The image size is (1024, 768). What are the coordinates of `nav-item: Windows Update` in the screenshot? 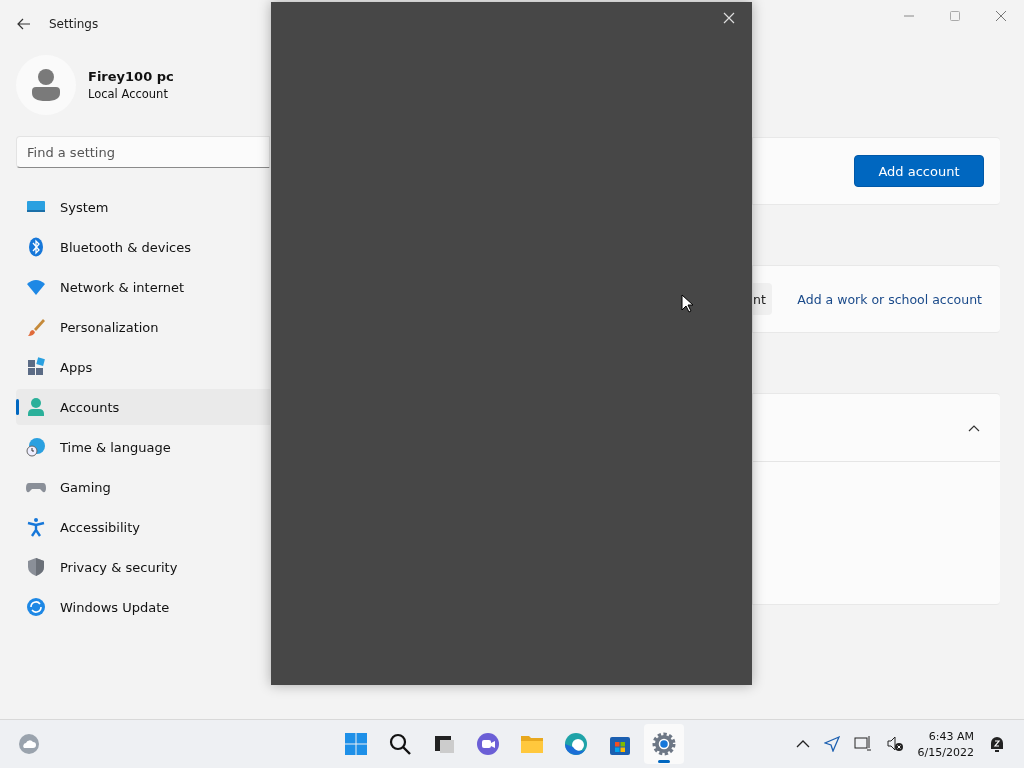 It's located at (143, 607).